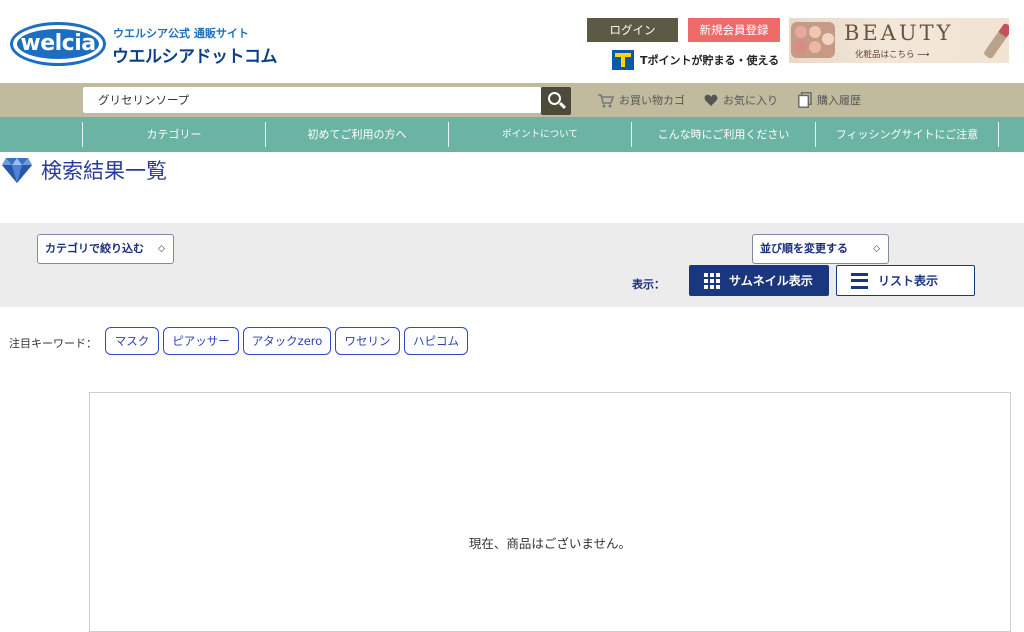  I want to click on banner-subtitle: 化粧品はこちら ⟶, so click(892, 55).